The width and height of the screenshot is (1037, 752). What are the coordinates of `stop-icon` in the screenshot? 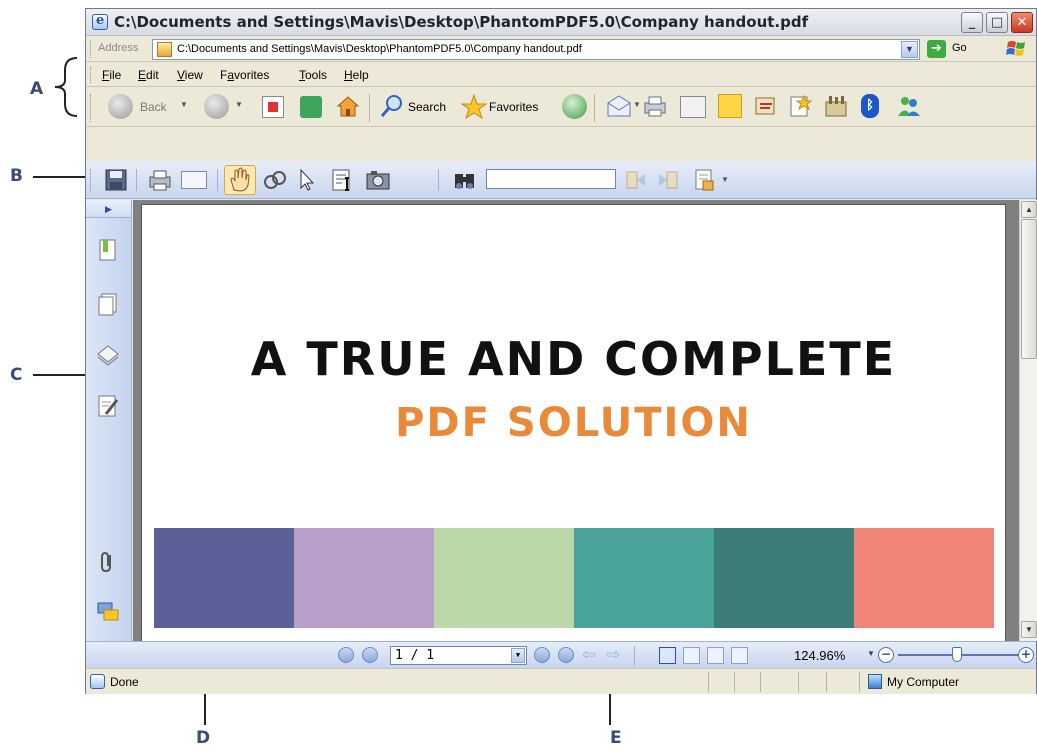 It's located at (273, 107).